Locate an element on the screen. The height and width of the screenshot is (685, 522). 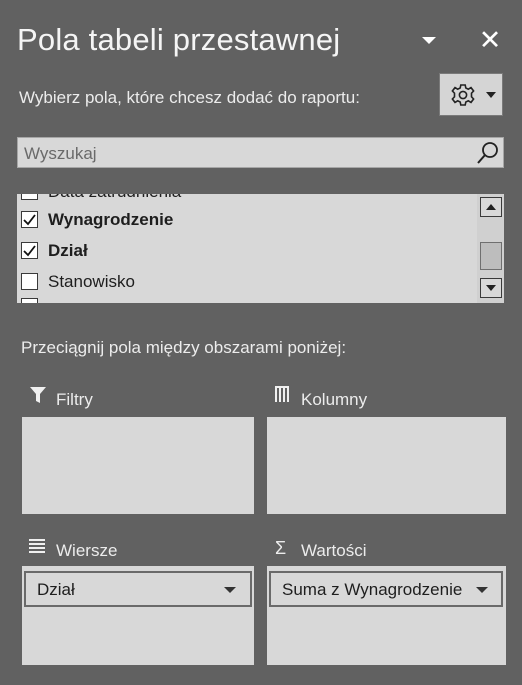
close-button: ✕ is located at coordinates (490, 40).